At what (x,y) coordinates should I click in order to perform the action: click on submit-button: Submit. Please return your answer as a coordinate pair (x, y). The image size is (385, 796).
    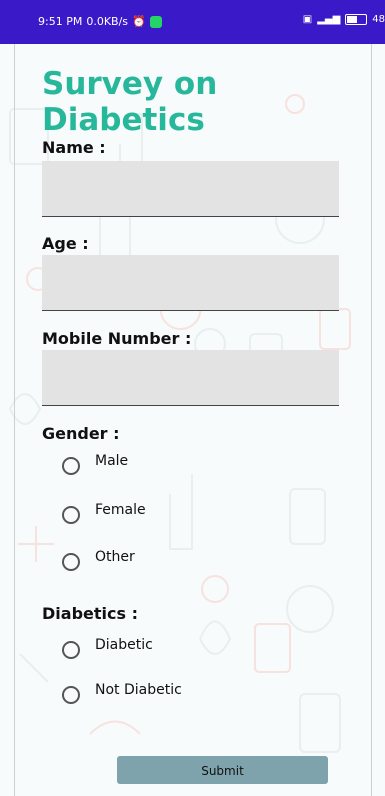
    Looking at the image, I should click on (222, 770).